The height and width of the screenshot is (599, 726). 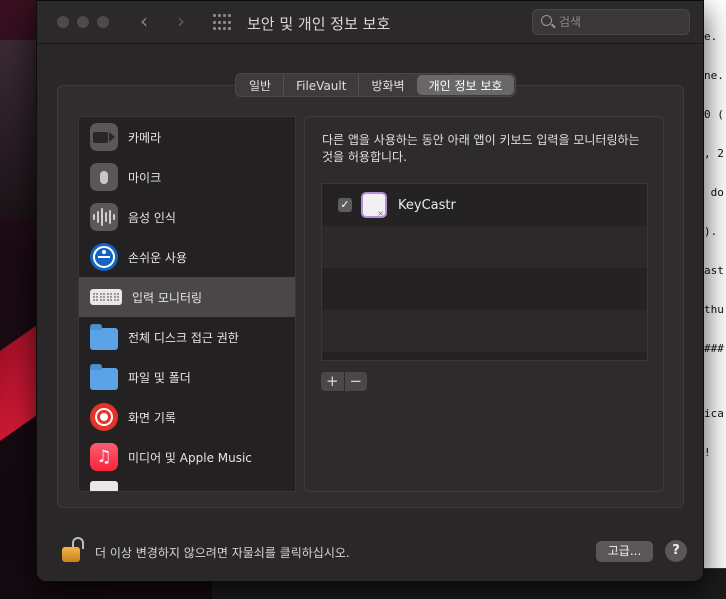 I want to click on app-list: ✓ KeyCastr, so click(x=484, y=272).